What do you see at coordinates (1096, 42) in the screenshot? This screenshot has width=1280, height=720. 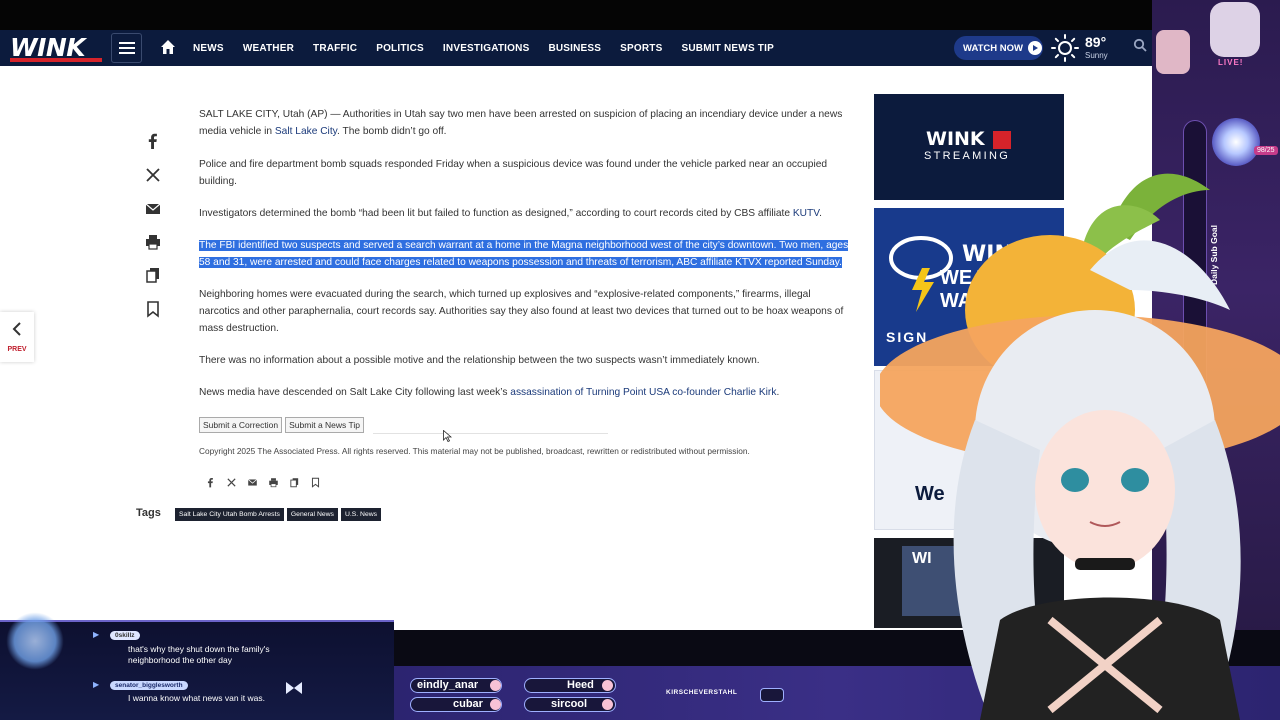 I see `temperature: 89°` at bounding box center [1096, 42].